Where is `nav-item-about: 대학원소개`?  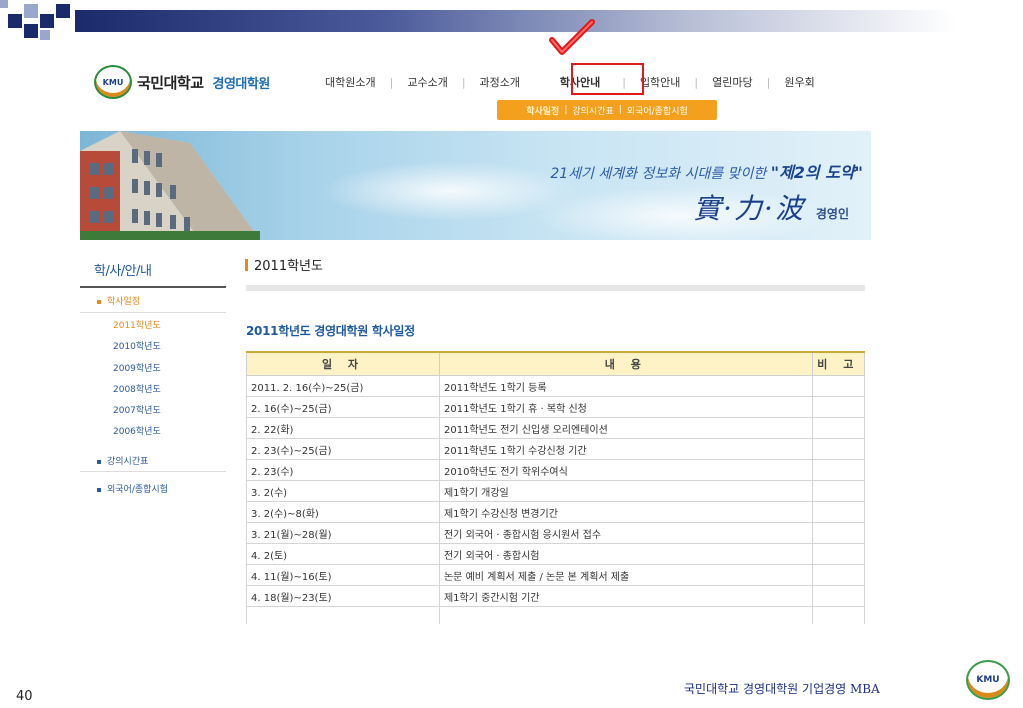 nav-item-about: 대학원소개 is located at coordinates (350, 82).